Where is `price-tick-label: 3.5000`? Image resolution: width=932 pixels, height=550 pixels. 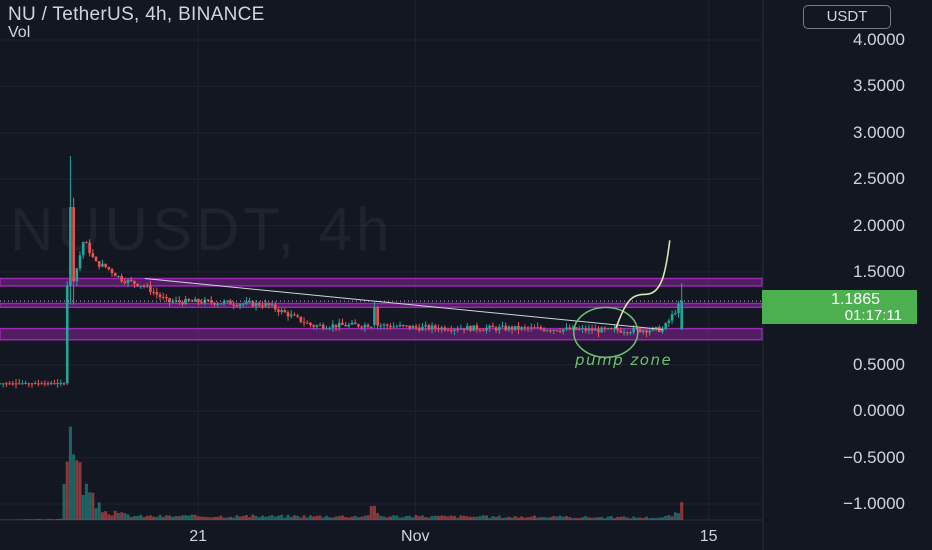 price-tick-label: 3.5000 is located at coordinates (879, 86).